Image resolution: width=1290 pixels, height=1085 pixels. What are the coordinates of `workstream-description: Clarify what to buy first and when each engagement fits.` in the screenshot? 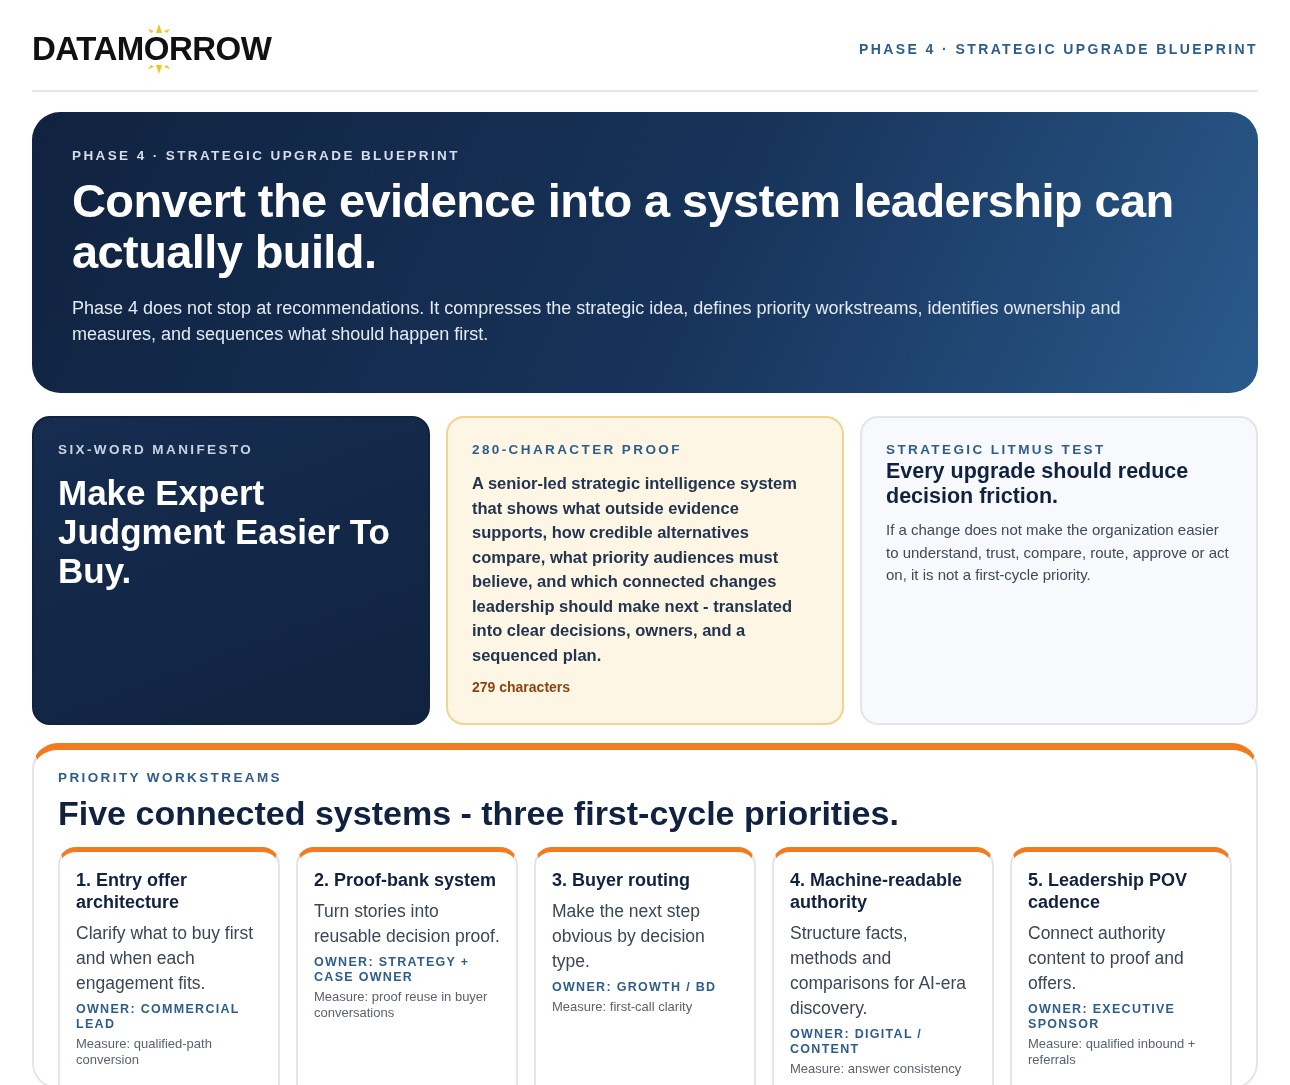 It's located at (165, 958).